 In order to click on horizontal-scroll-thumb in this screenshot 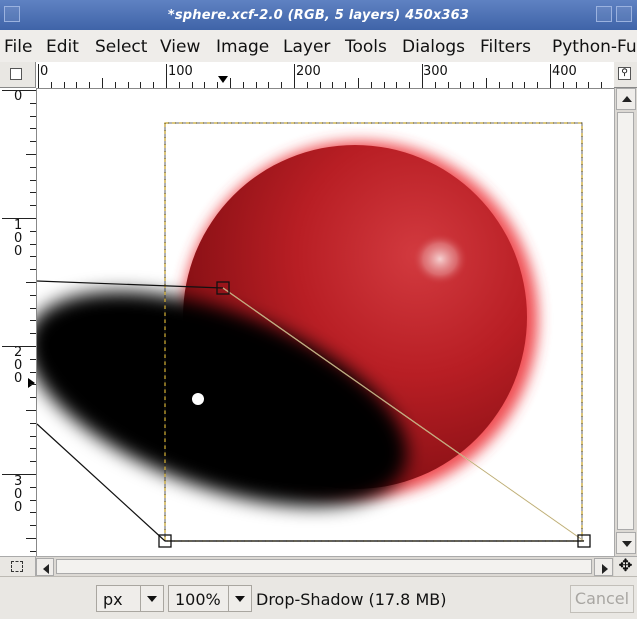, I will do `click(324, 566)`.